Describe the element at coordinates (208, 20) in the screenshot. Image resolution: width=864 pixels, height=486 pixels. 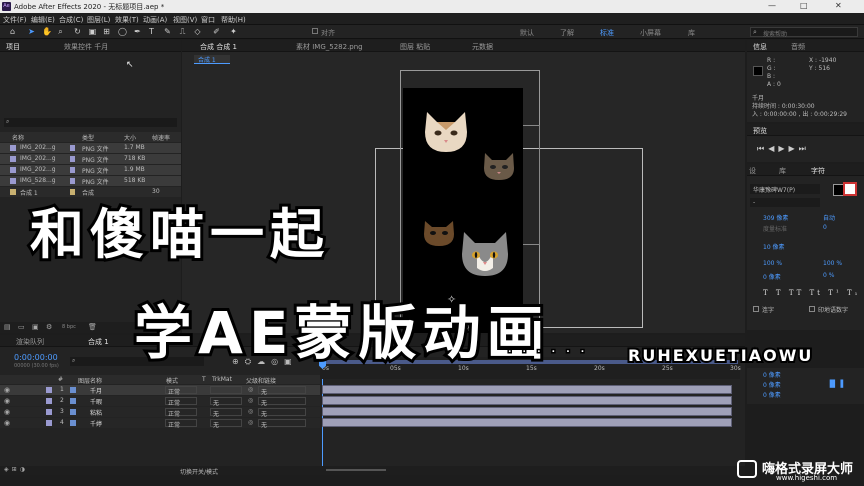
I see `menu-window: 窗口` at that location.